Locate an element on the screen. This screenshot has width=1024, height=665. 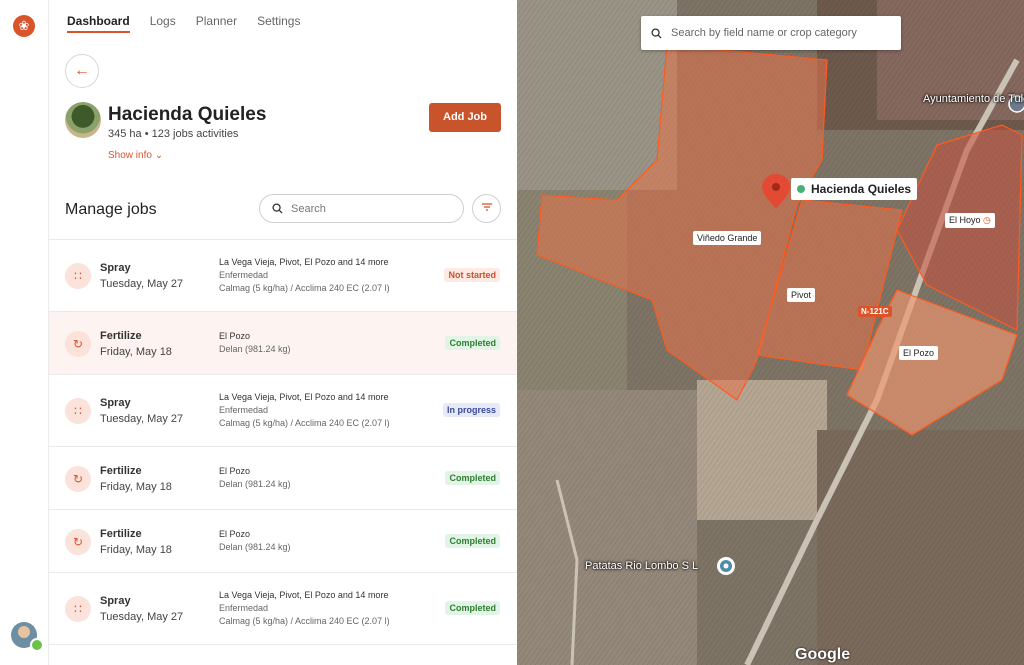
field-label-vinedo-grande: Viñedo Grande is located at coordinates (727, 238).